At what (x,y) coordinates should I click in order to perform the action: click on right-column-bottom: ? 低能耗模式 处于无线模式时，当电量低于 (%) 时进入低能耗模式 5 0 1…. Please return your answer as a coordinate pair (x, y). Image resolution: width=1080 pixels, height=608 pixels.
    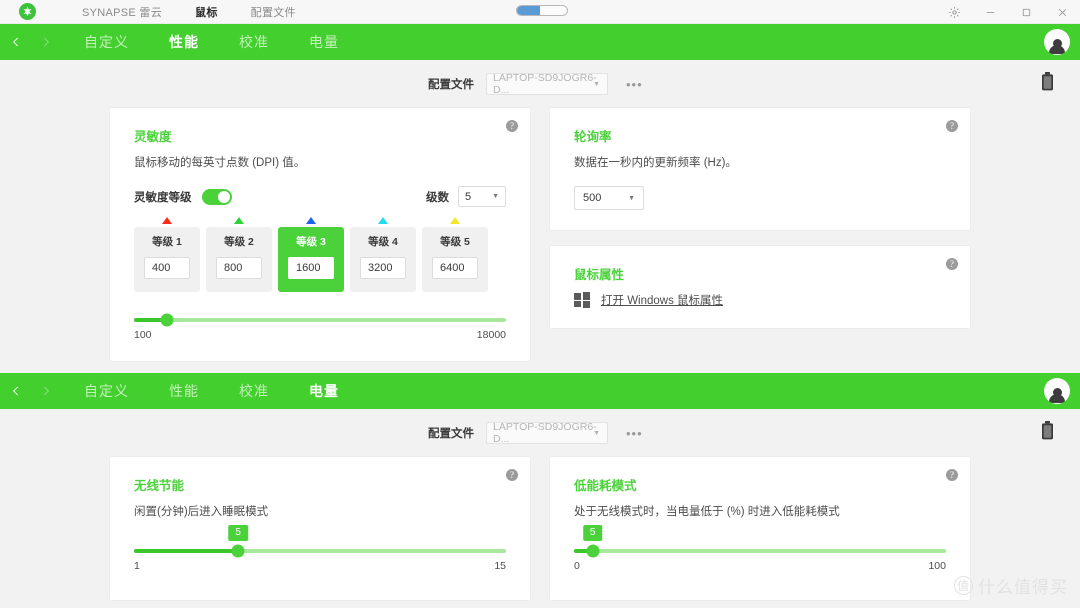
    Looking at the image, I should click on (760, 528).